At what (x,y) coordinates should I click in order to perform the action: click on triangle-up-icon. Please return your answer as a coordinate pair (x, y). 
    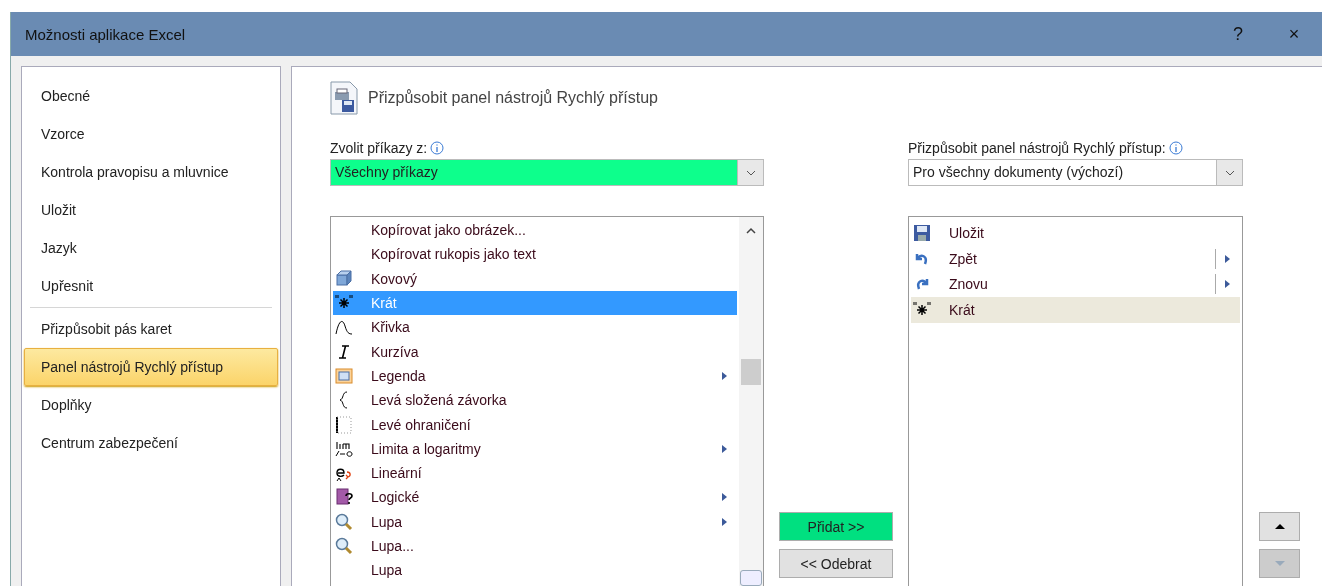
    Looking at the image, I should click on (1279, 526).